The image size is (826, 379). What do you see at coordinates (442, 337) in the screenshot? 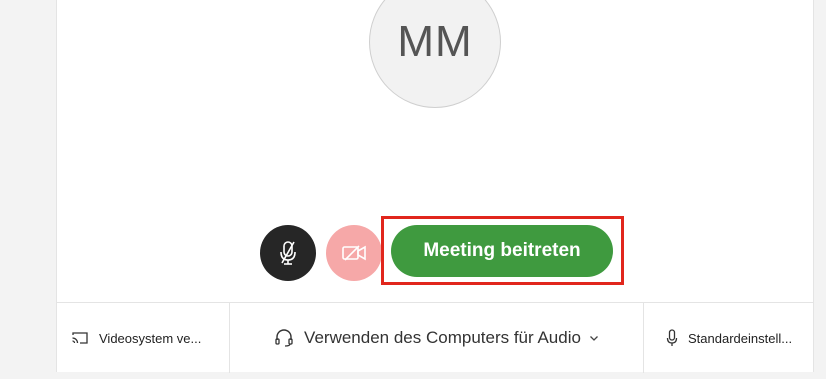
I see `audio-label: Verwenden des Computers für Audio` at bounding box center [442, 337].